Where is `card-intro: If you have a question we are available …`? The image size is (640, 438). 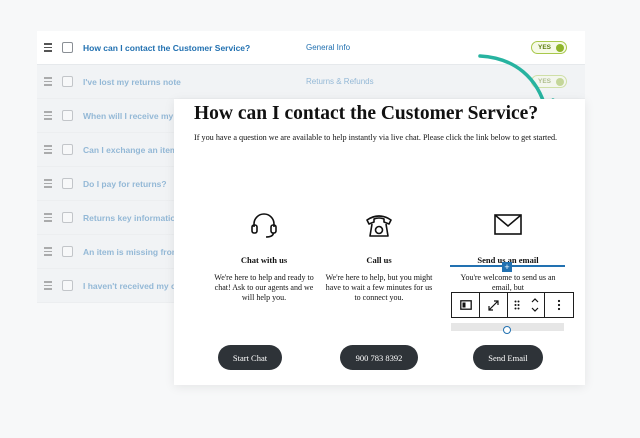
card-intro: If you have a question we are available … is located at coordinates (376, 137).